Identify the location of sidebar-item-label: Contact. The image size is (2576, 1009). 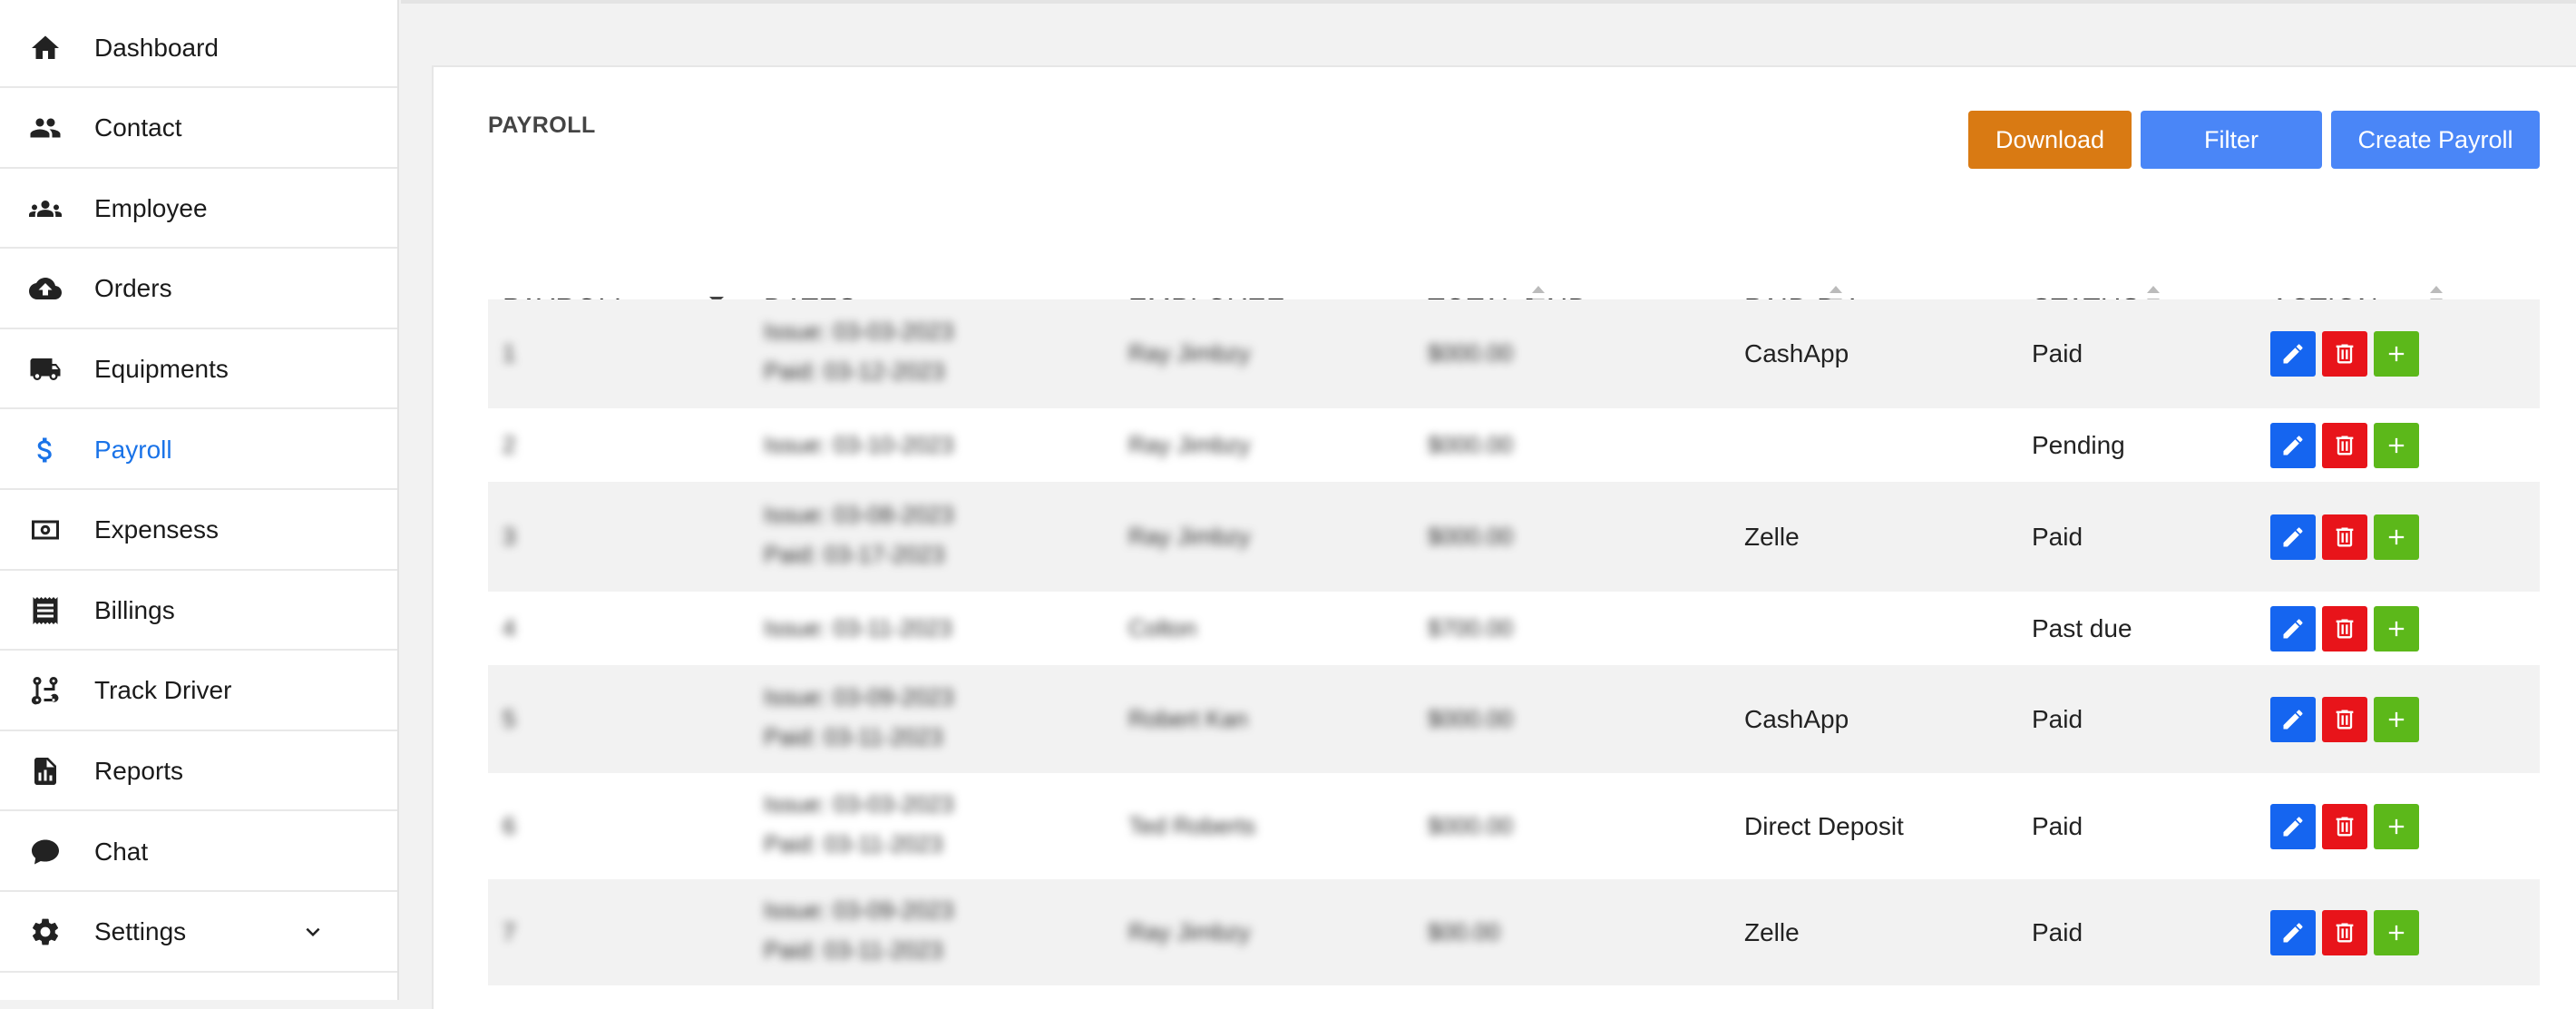
(138, 127).